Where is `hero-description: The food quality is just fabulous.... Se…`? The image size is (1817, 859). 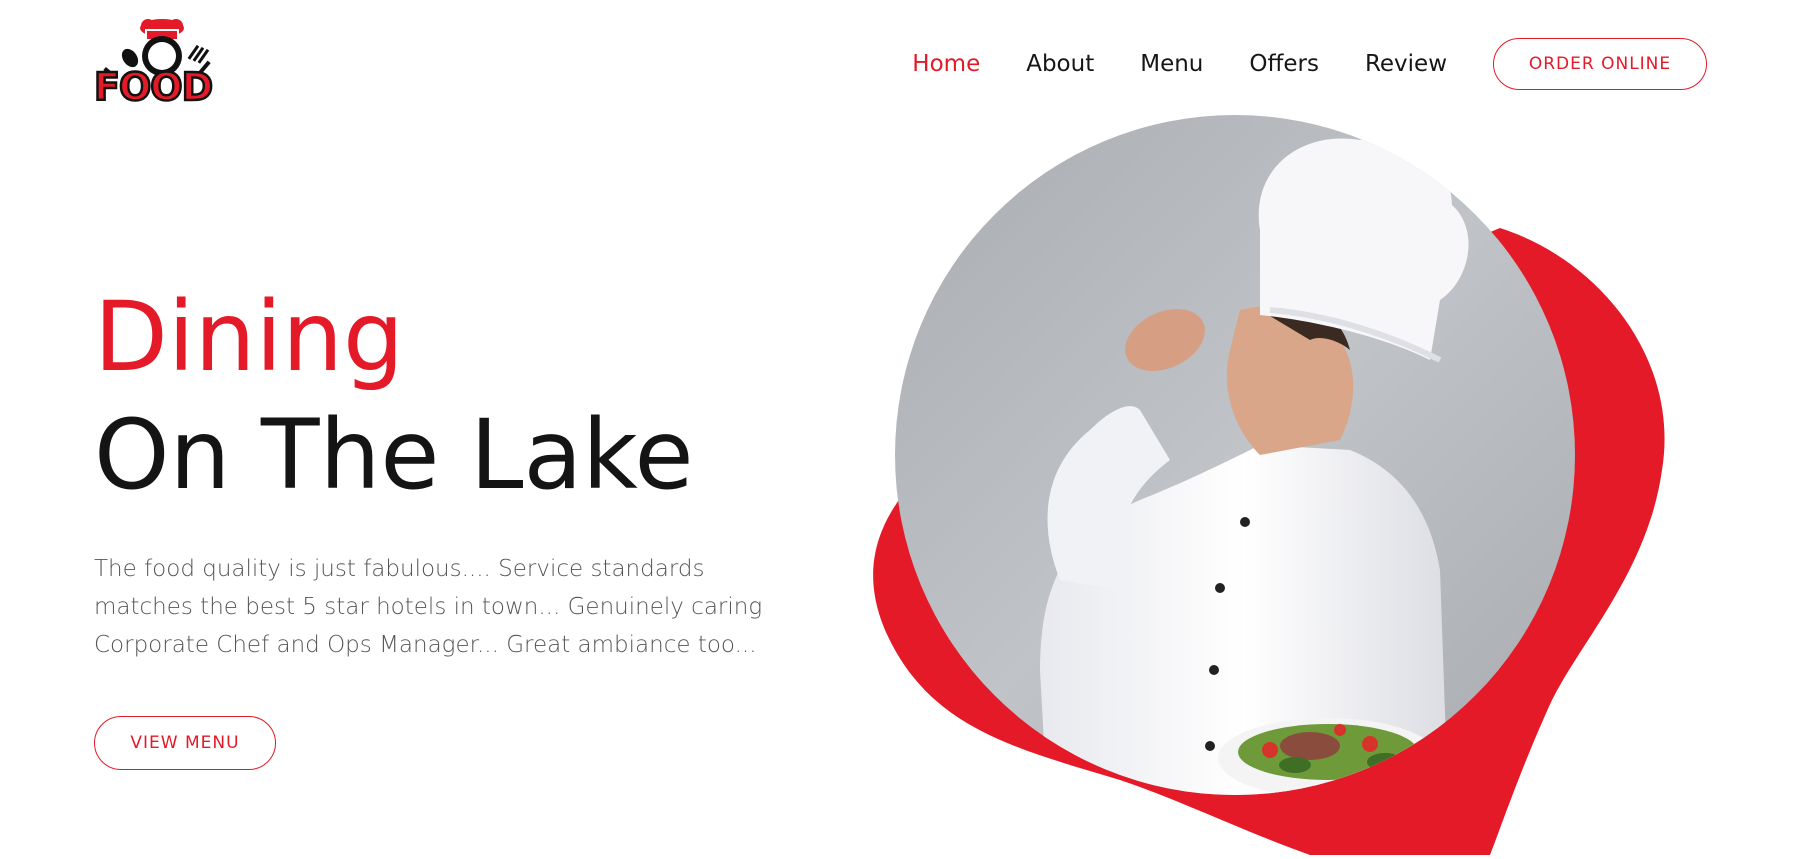
hero-description: The food quality is just fabulous.... Se… is located at coordinates (428, 607).